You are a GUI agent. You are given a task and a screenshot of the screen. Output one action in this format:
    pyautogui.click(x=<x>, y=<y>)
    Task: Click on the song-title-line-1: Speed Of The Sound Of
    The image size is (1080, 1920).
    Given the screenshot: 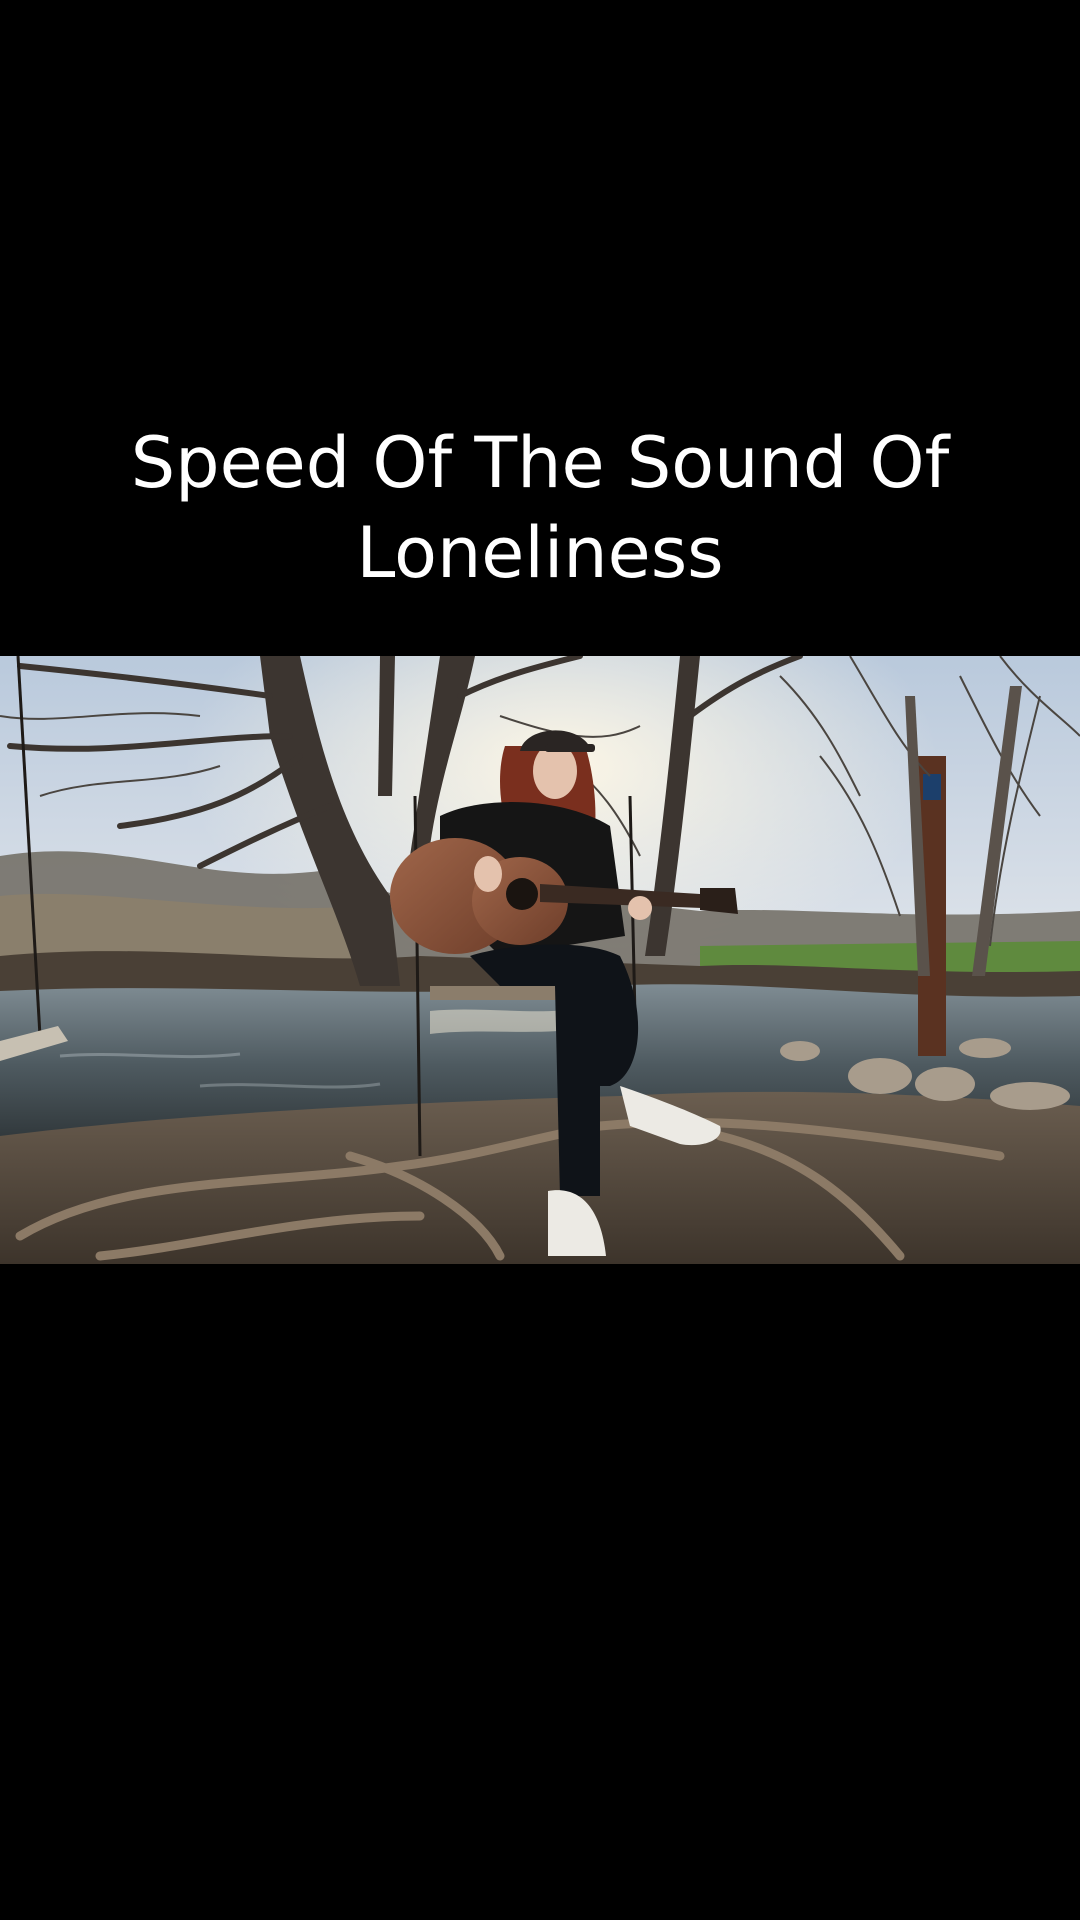 What is the action you would take?
    pyautogui.click(x=540, y=463)
    